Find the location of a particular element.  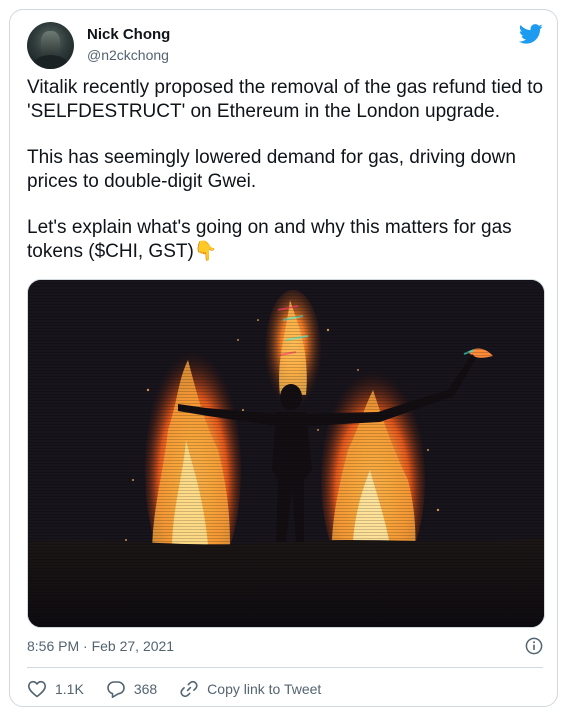

tweet-actions: 1.1K 368 Copy link to Tweet is located at coordinates (185, 689).